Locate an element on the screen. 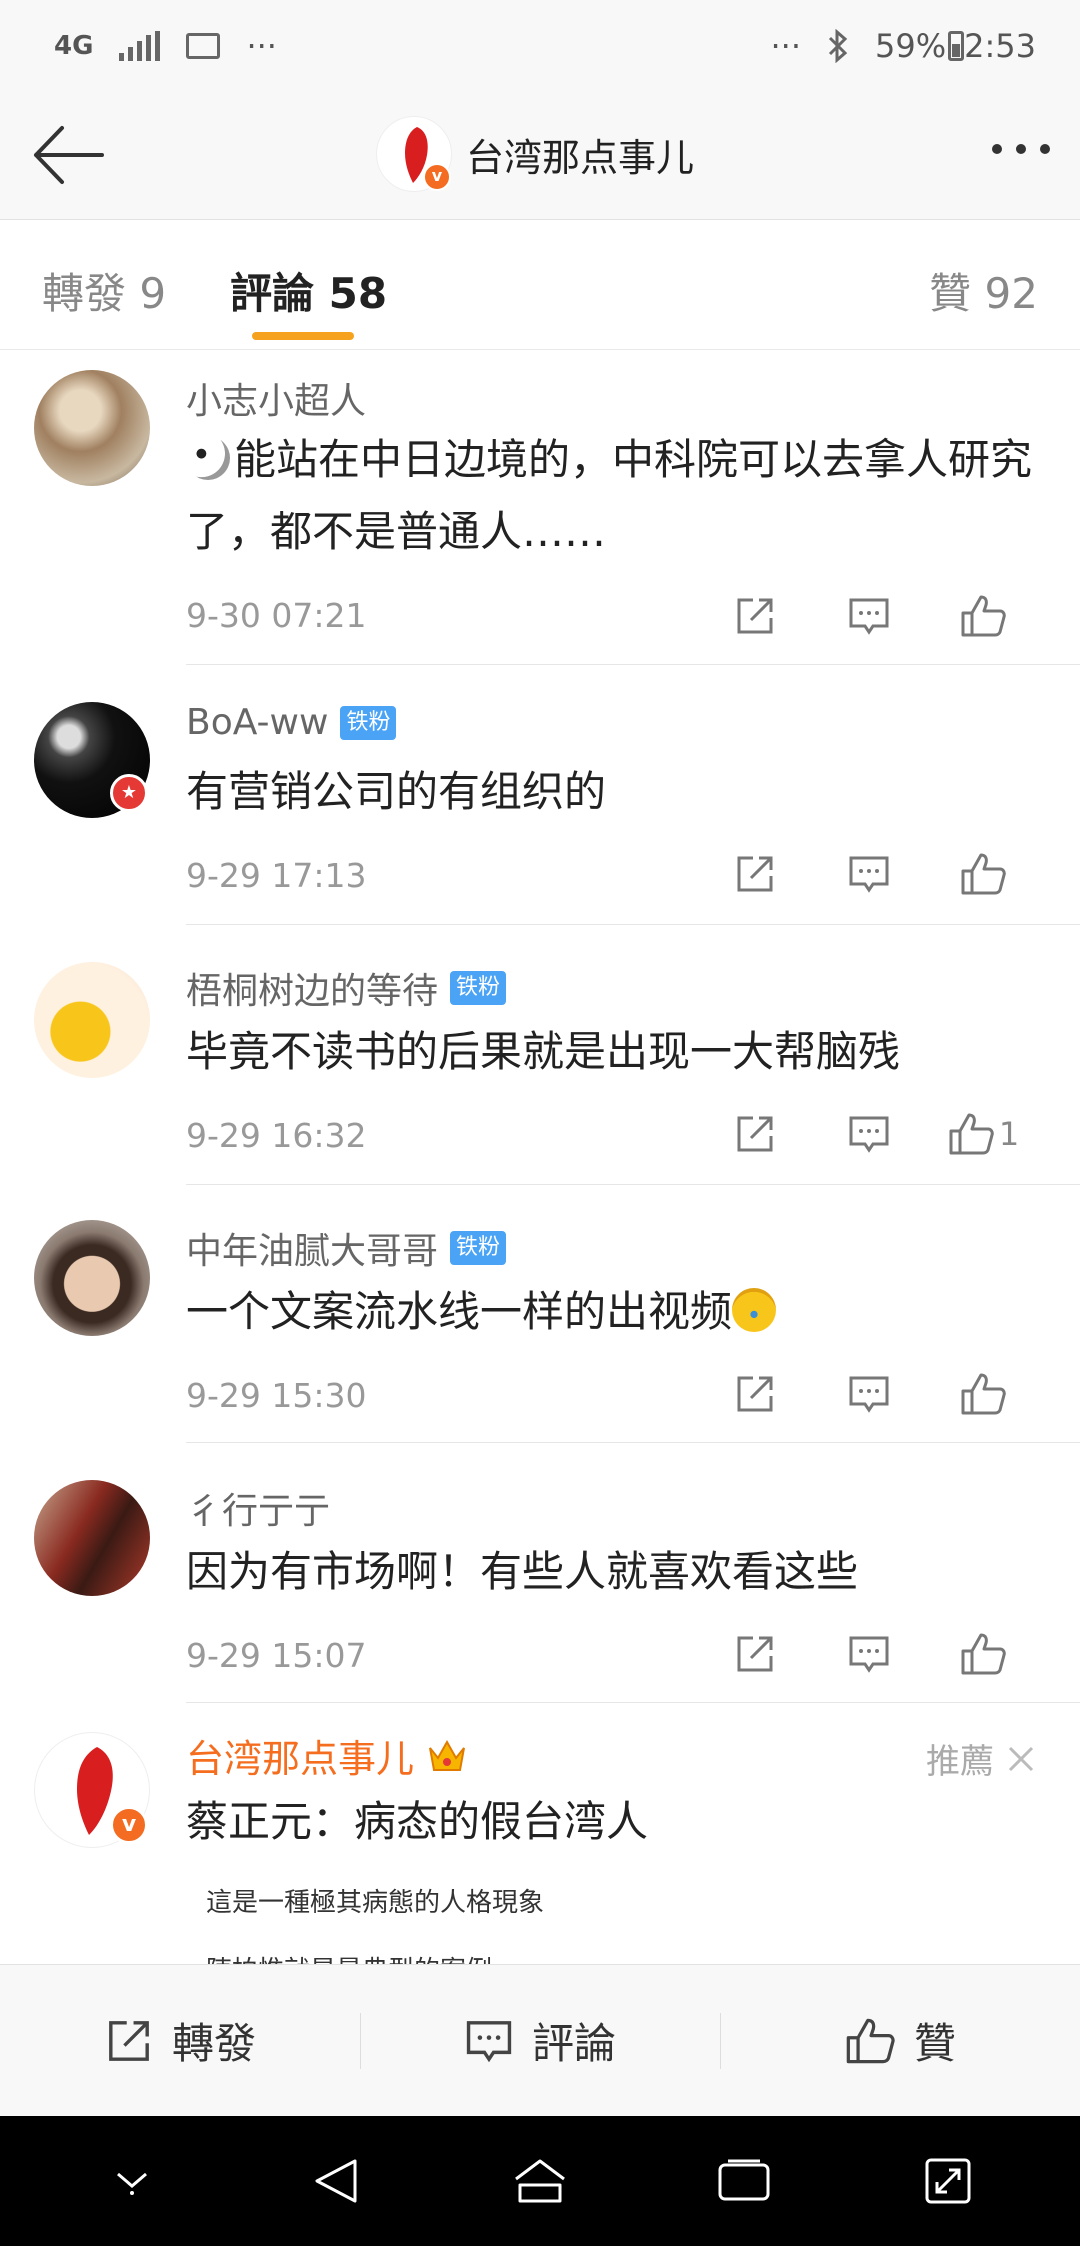 Image resolution: width=1080 pixels, height=2246 pixels. author-name: 小志小超人 is located at coordinates (276, 401).